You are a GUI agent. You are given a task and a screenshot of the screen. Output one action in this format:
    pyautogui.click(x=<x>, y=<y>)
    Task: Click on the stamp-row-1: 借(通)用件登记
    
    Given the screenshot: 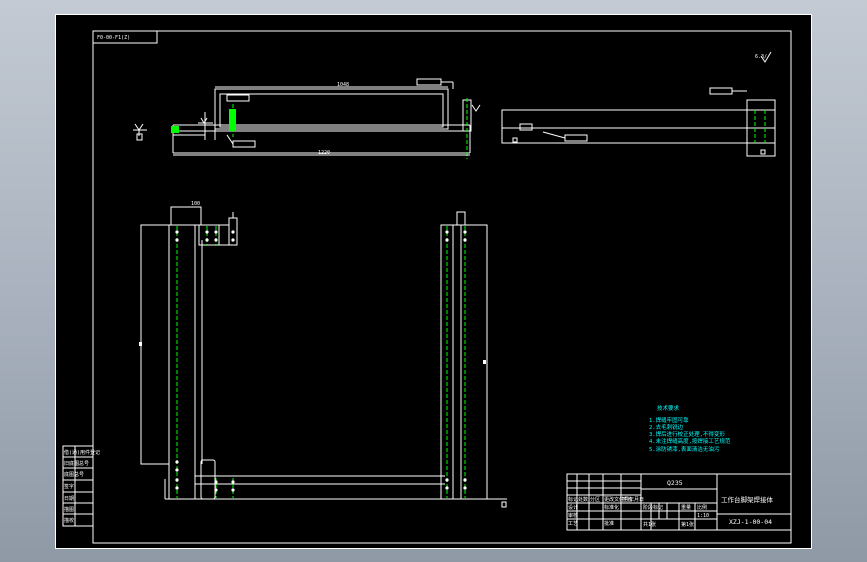 What is the action you would take?
    pyautogui.click(x=82, y=452)
    